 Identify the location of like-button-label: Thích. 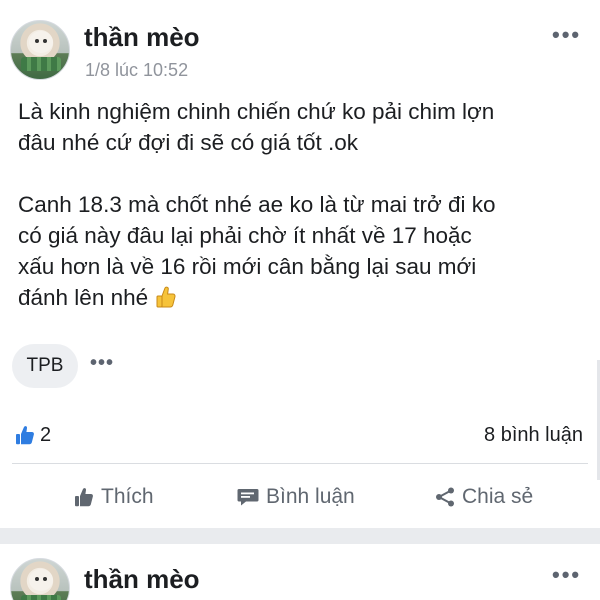
(127, 496).